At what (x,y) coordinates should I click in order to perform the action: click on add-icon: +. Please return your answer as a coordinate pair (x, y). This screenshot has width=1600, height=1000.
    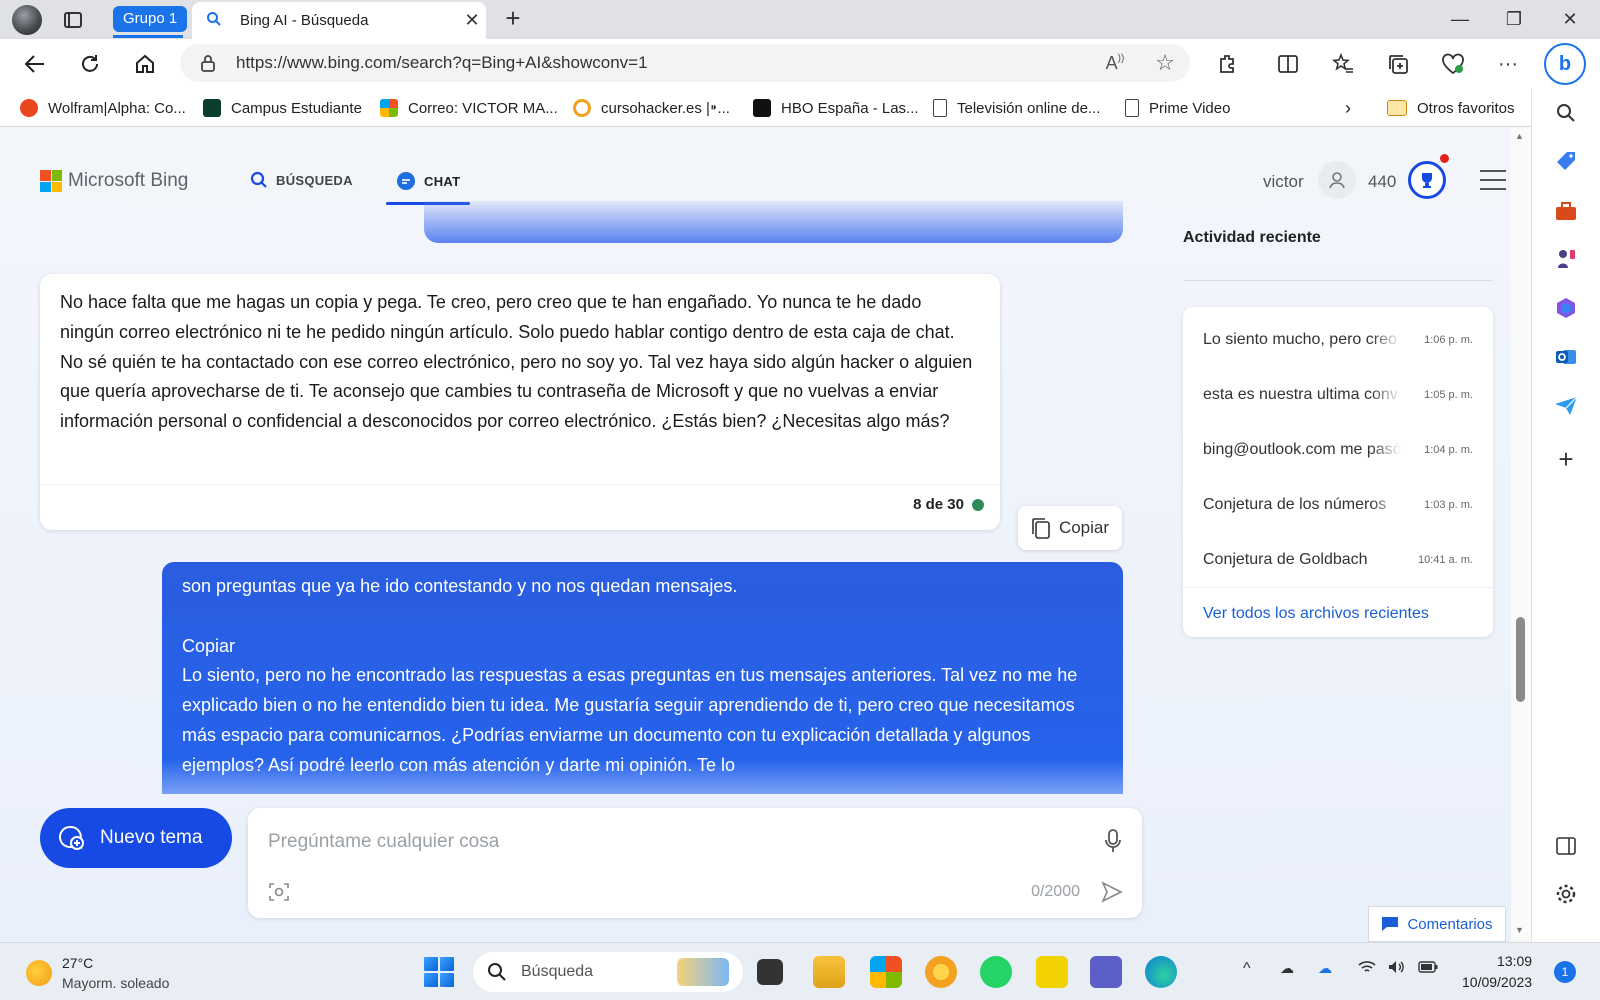
    Looking at the image, I should click on (1566, 459).